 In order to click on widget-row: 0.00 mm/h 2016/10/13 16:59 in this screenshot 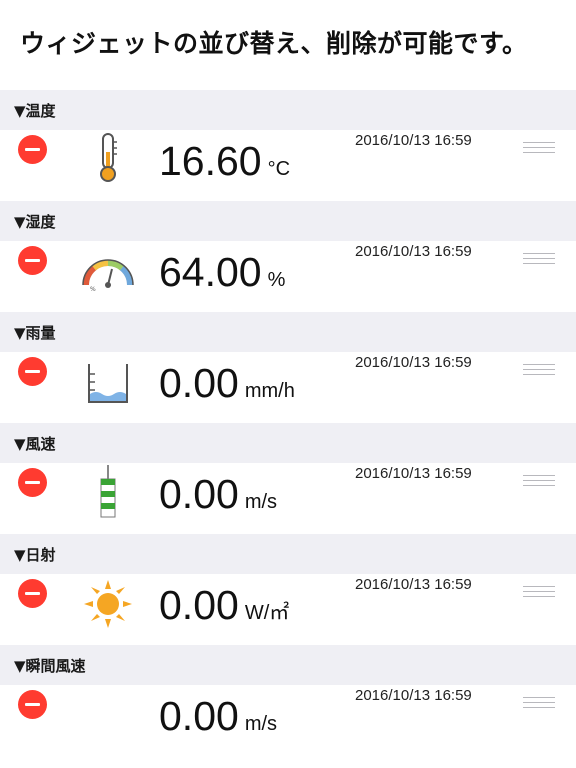, I will do `click(288, 387)`.